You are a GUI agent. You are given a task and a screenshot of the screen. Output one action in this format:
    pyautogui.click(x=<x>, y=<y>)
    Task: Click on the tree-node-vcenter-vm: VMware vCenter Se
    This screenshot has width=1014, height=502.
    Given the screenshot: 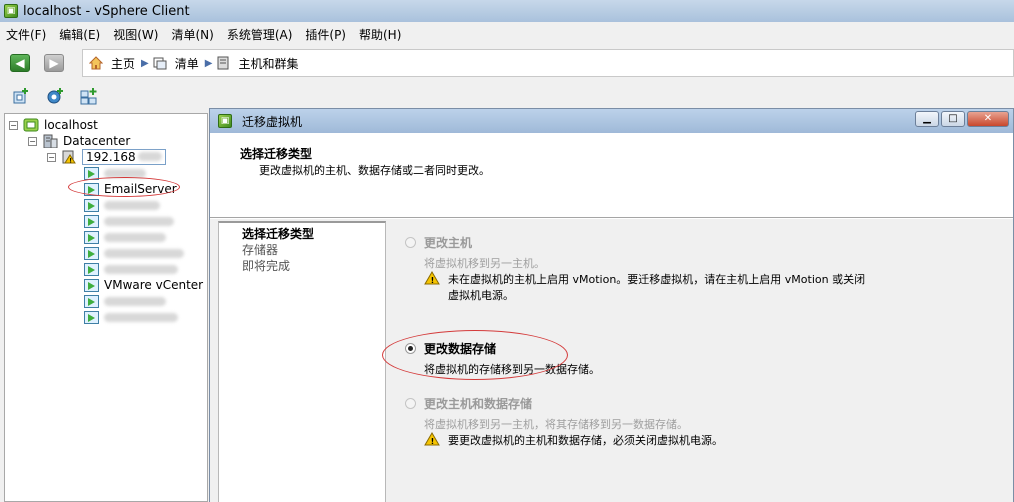 What is the action you would take?
    pyautogui.click(x=145, y=285)
    